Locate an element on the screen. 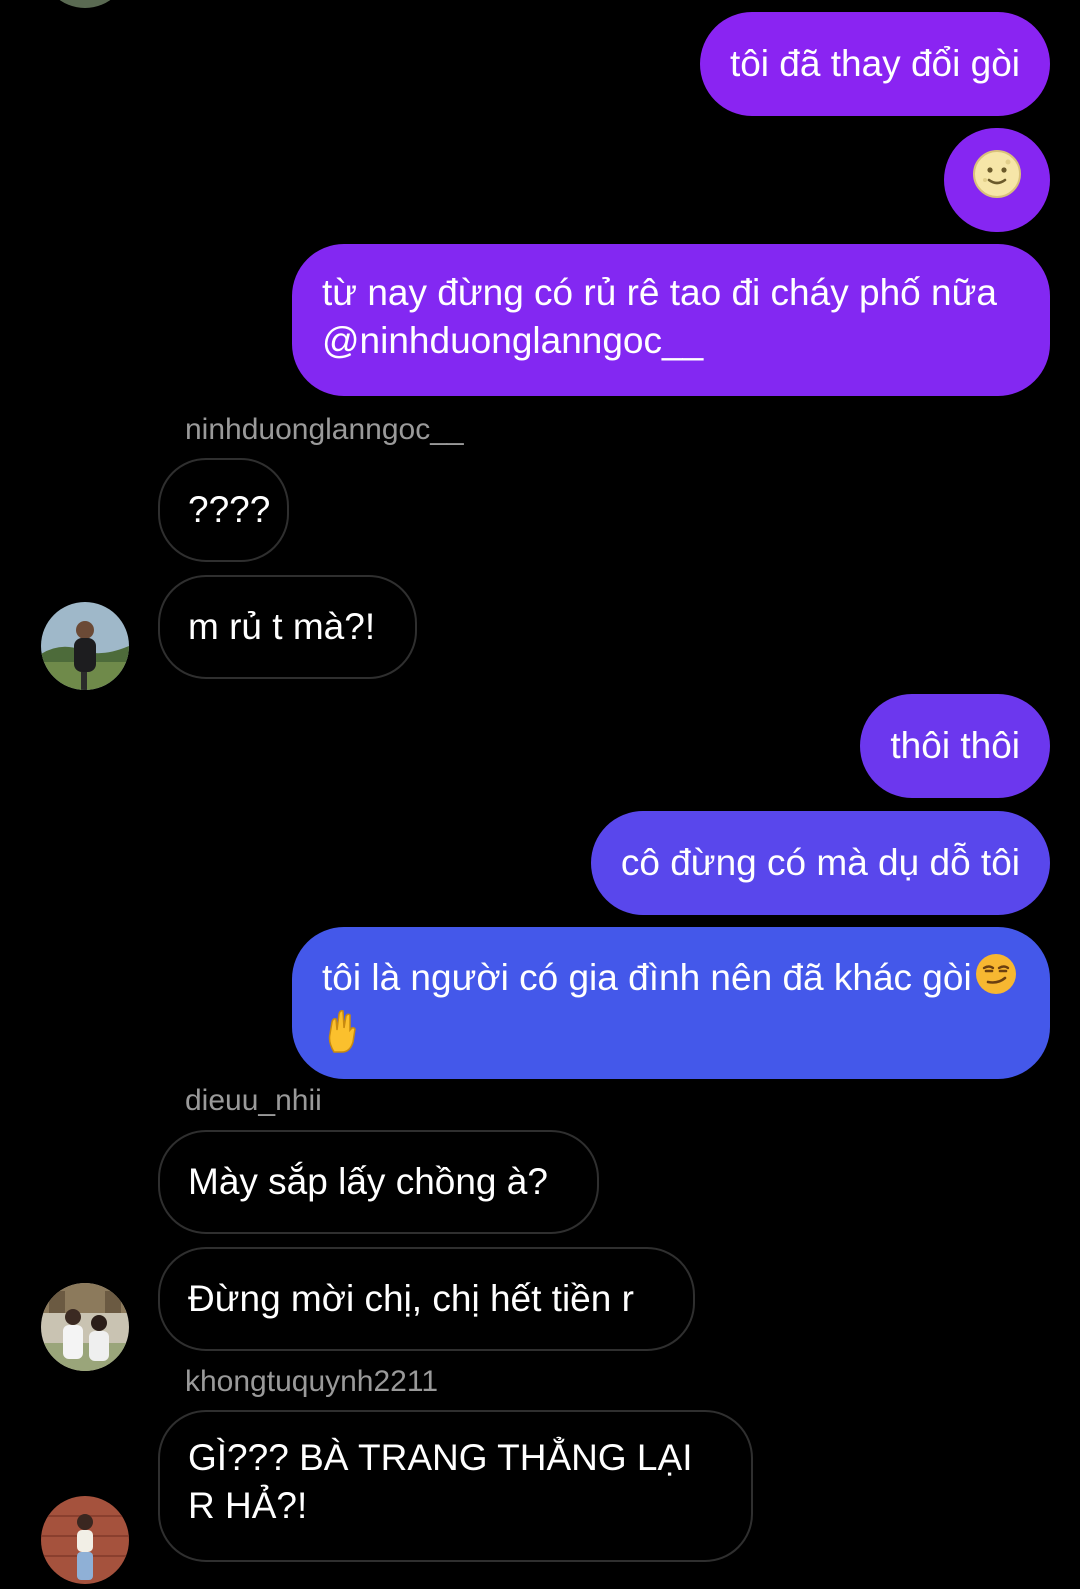  outgoing-message: cô đừng có mà dụ dỗ tôi is located at coordinates (820, 863).